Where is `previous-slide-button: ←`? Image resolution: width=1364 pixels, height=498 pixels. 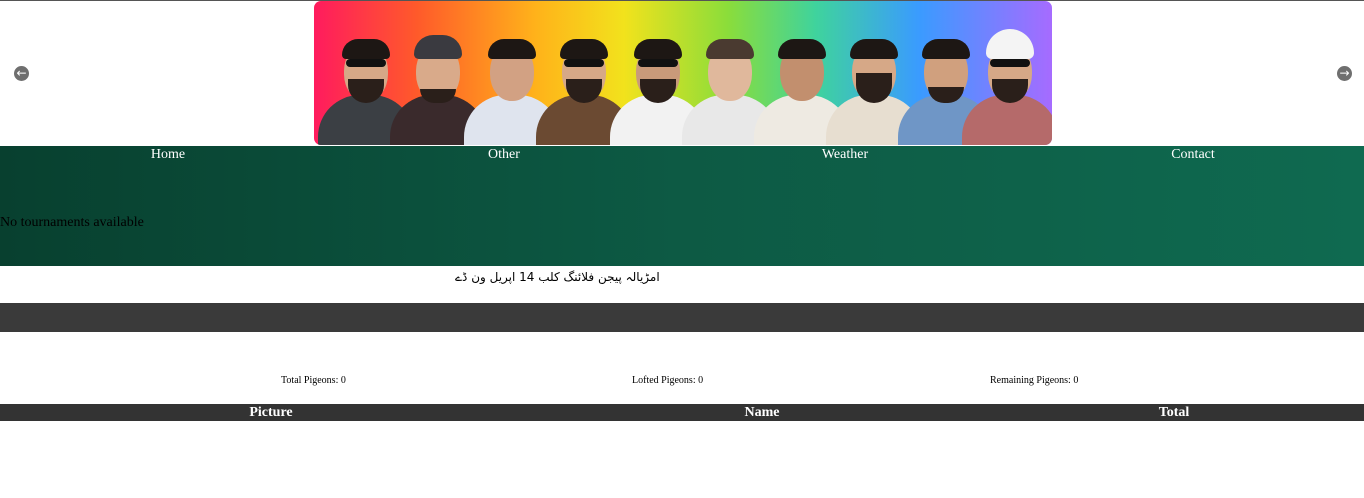 previous-slide-button: ← is located at coordinates (21, 73).